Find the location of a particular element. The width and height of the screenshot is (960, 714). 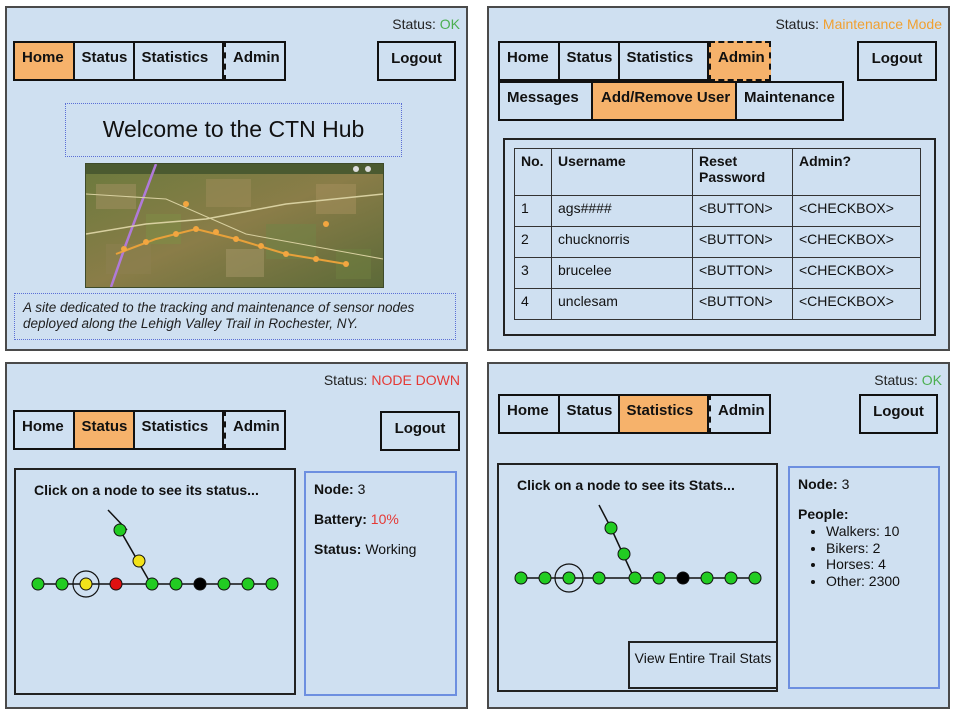

status-field-label: Status: is located at coordinates (338, 549).